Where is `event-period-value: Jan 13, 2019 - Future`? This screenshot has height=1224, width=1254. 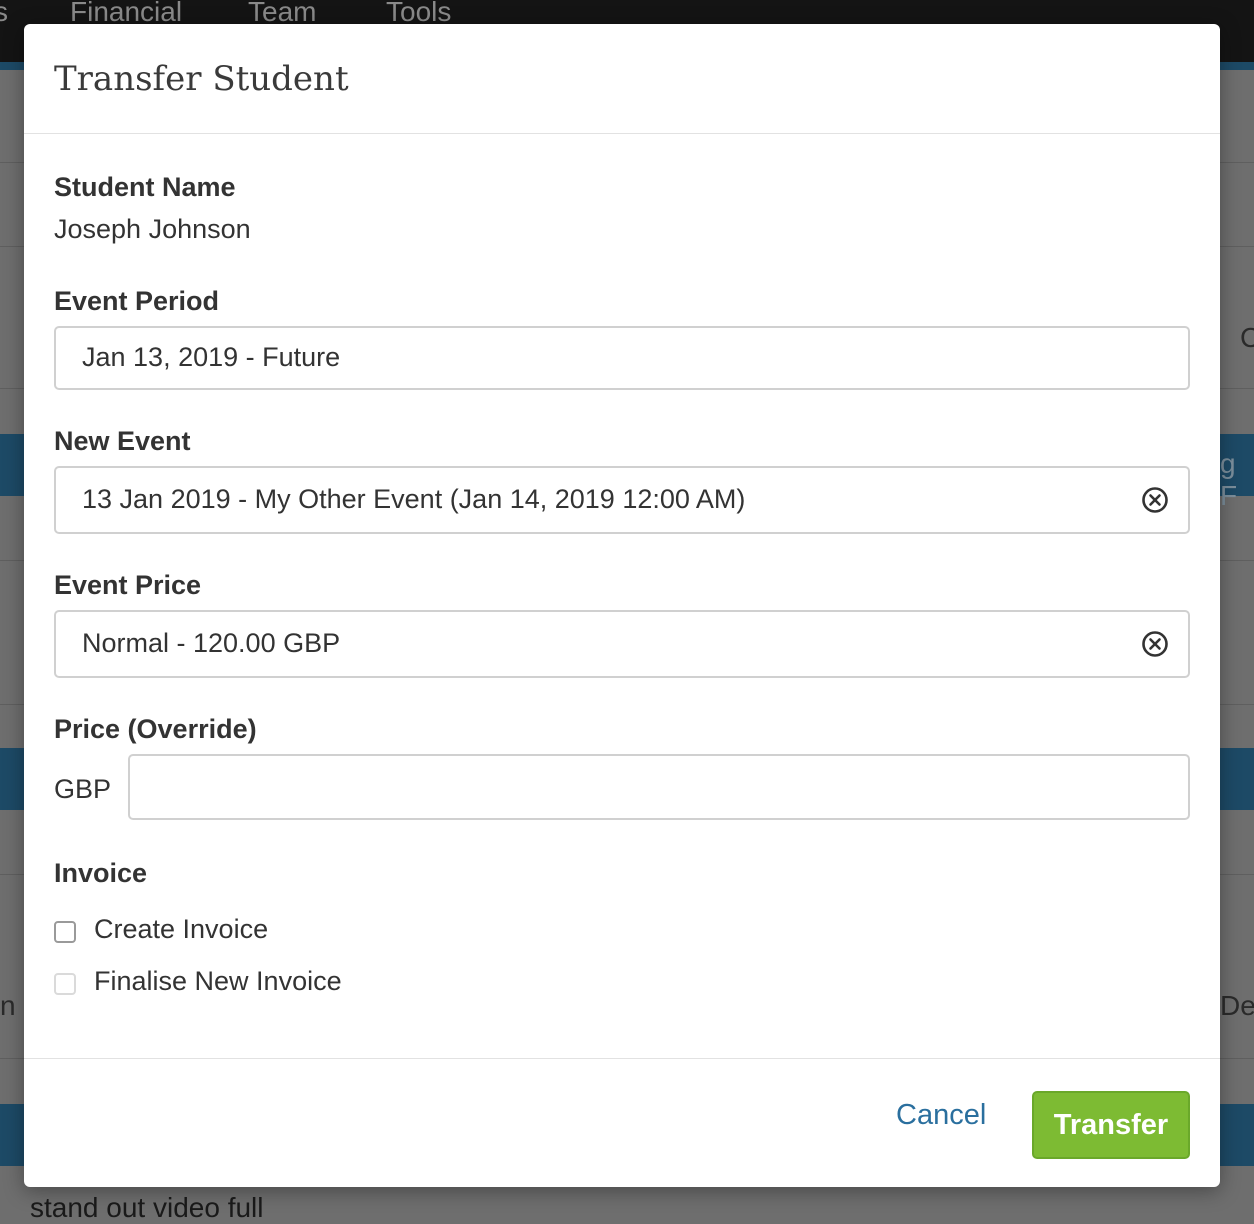
event-period-value: Jan 13, 2019 - Future is located at coordinates (211, 357).